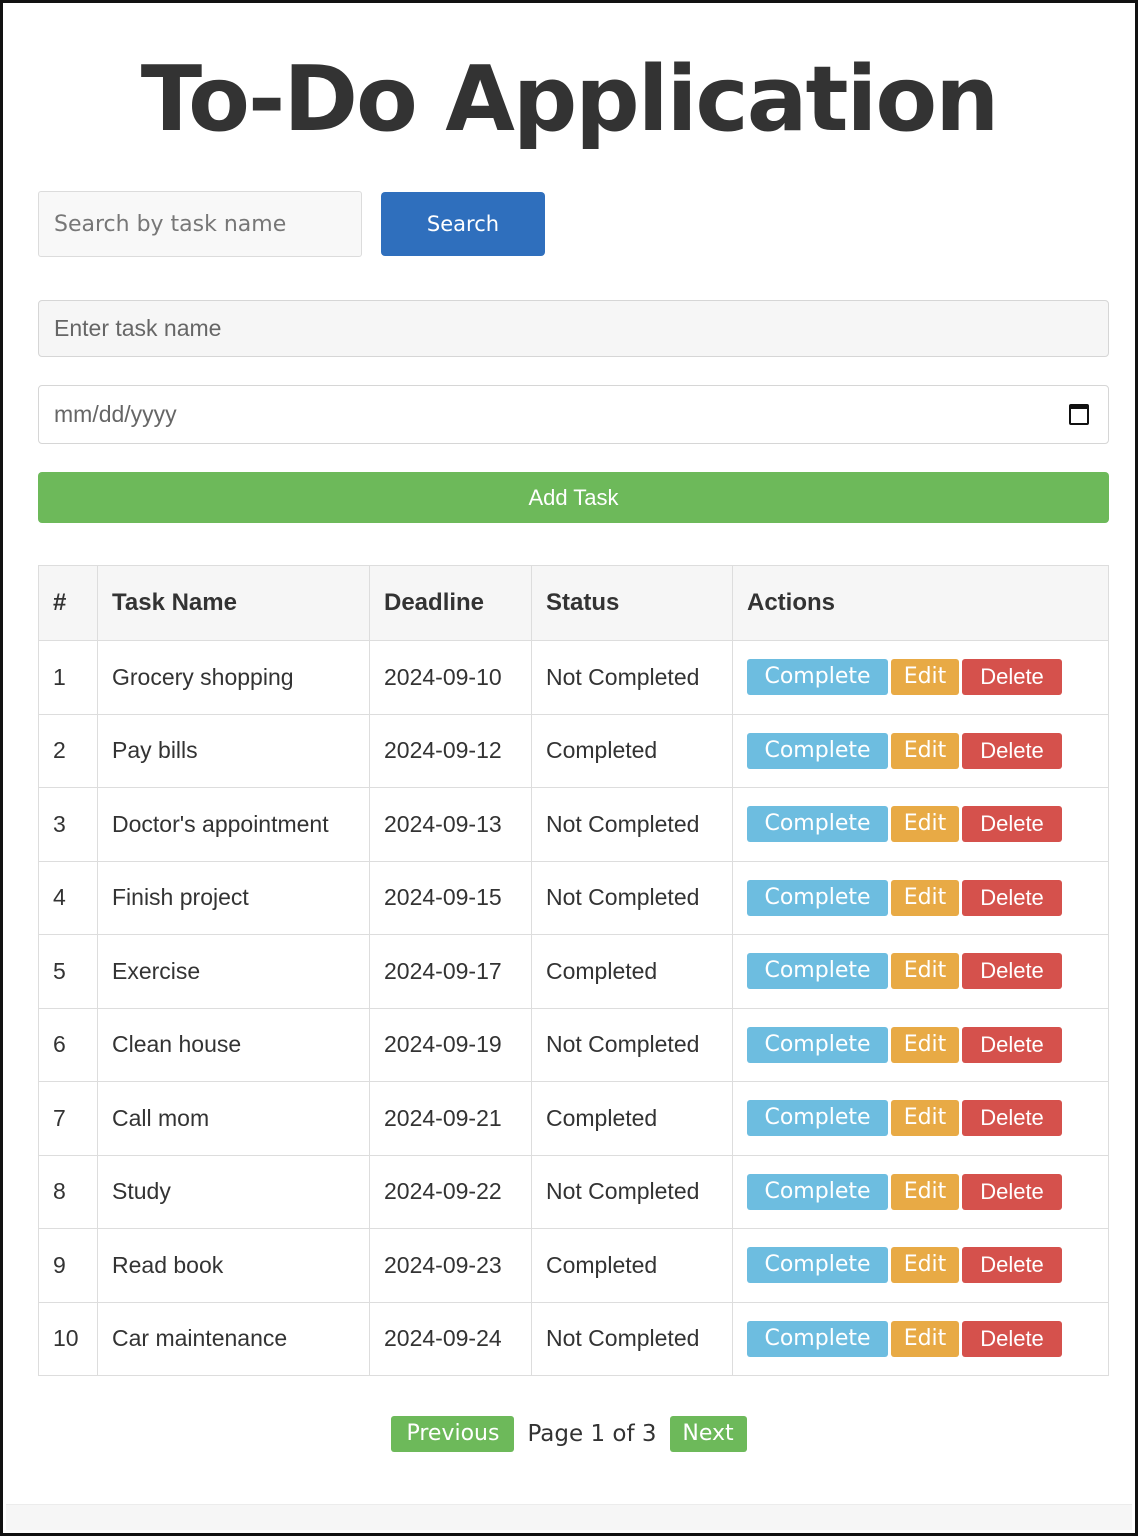  Describe the element at coordinates (233, 1044) in the screenshot. I see `task-name: Clean house` at that location.